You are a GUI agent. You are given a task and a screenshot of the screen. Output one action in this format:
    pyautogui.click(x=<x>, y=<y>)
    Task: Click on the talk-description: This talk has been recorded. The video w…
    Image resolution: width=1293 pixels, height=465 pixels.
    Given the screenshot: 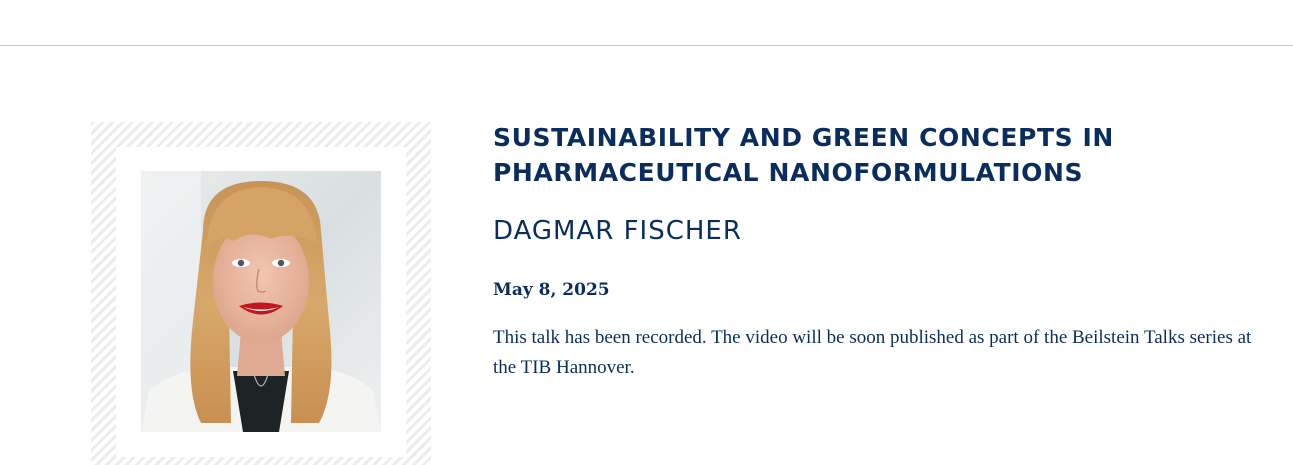 What is the action you would take?
    pyautogui.click(x=872, y=352)
    